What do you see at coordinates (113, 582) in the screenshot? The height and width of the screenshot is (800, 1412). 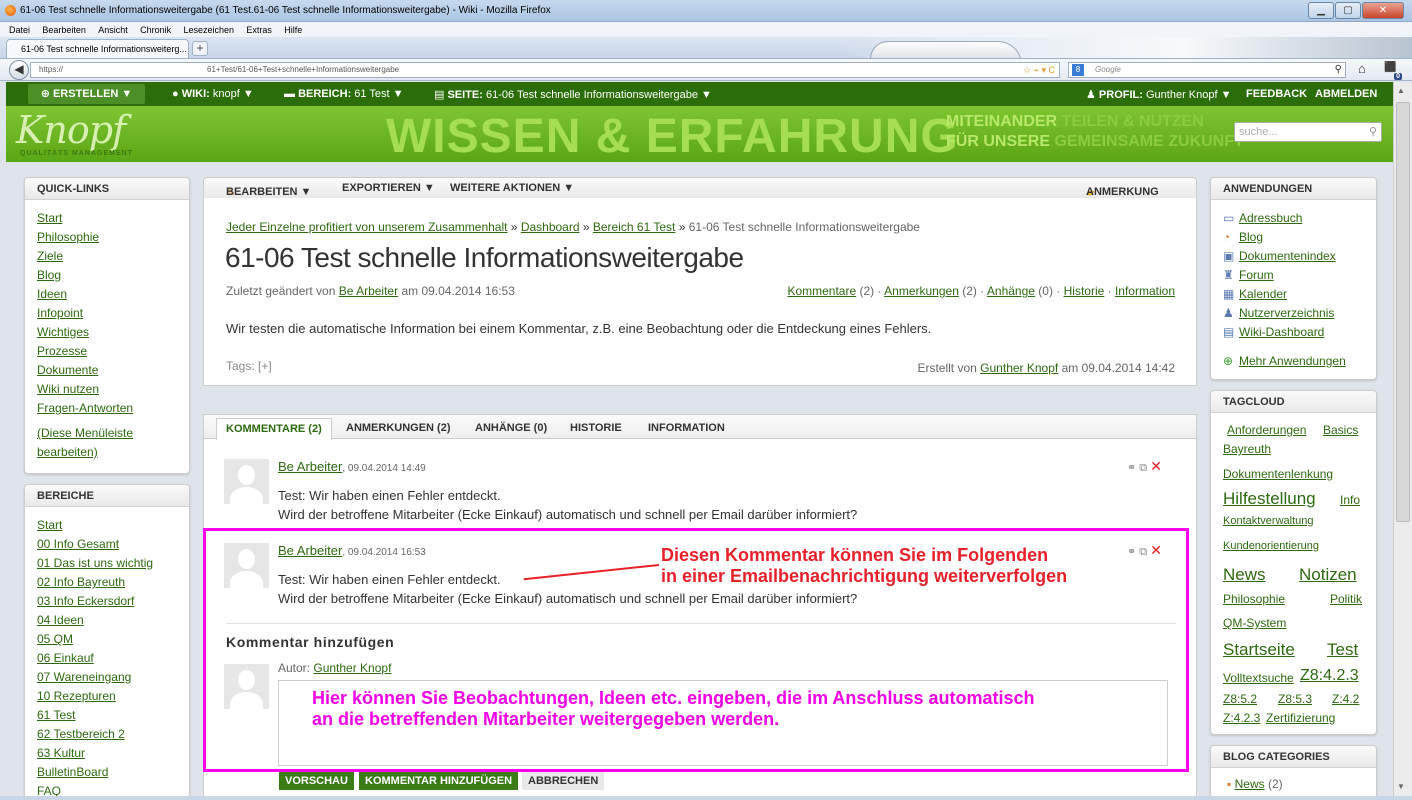 I see `area-link: 02 Info Bayreuth` at bounding box center [113, 582].